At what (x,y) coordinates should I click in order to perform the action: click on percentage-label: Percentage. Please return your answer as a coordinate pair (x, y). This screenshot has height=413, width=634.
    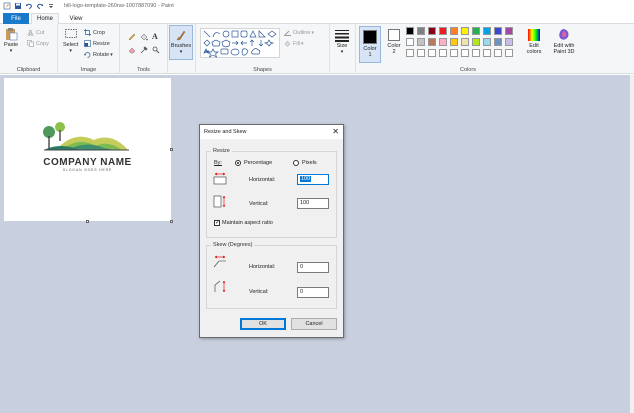
    Looking at the image, I should click on (258, 163).